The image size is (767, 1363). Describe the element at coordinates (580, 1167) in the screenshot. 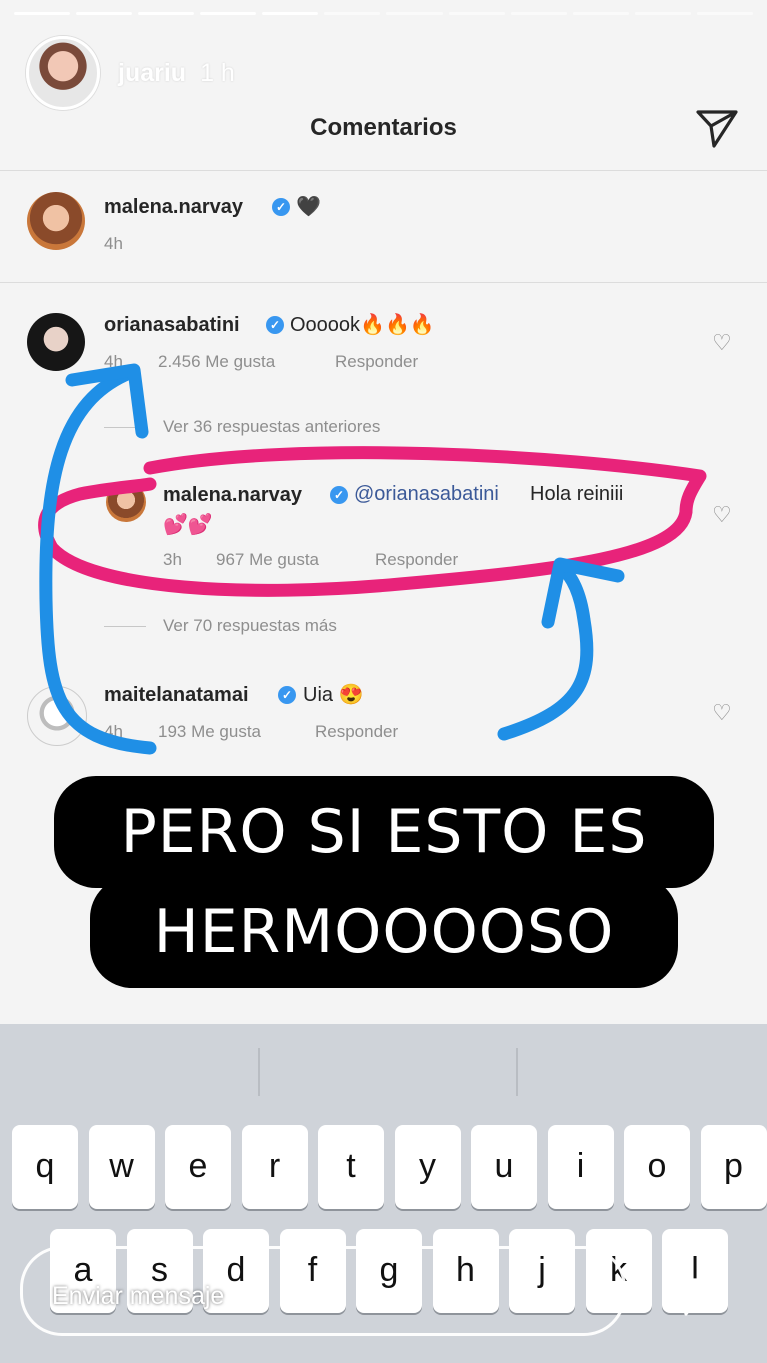

I see `key-i: i` at that location.